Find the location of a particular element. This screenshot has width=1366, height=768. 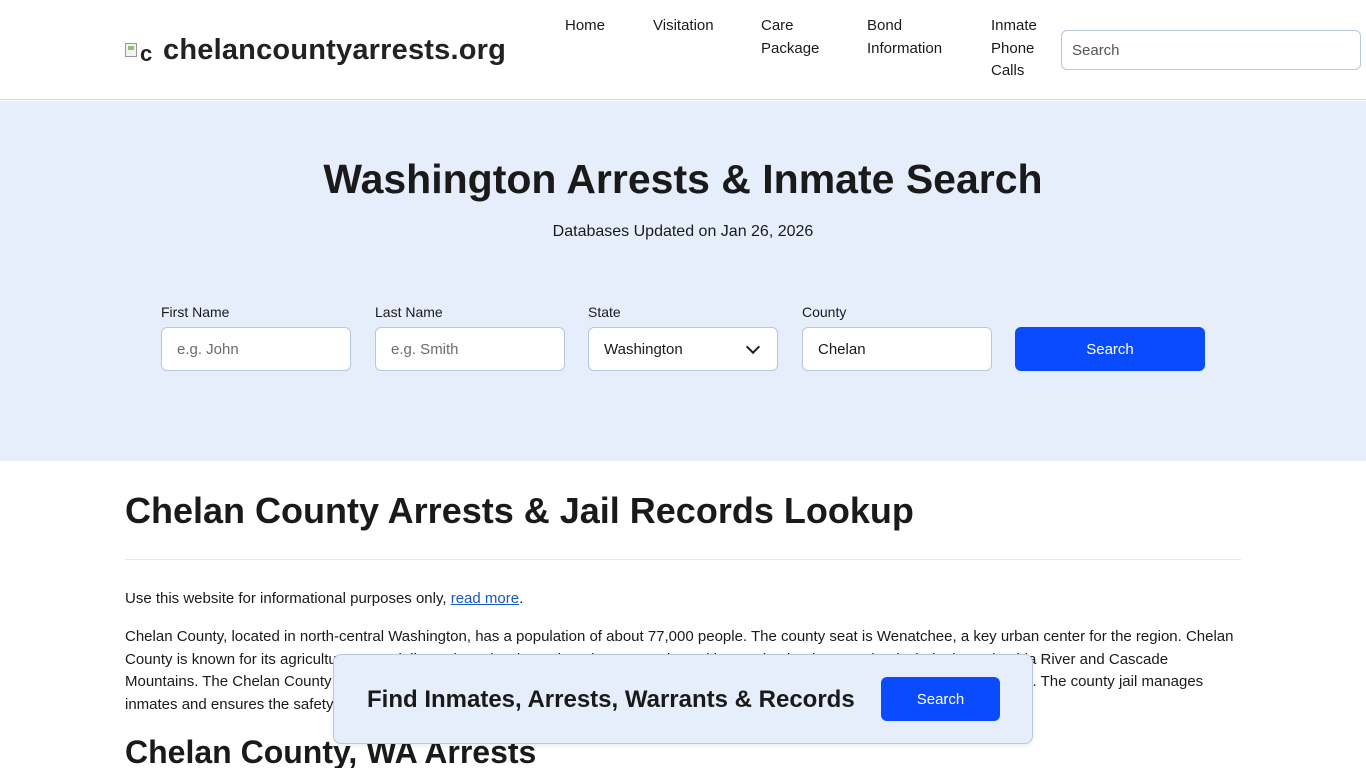

state-select: Washington is located at coordinates (683, 349).